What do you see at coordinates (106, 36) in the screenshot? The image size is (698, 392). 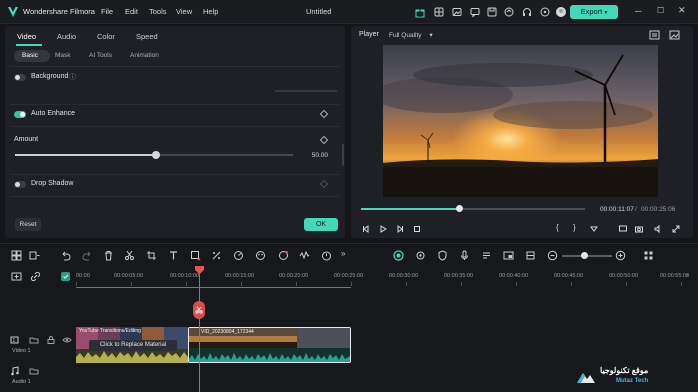 I see `tab-color: Color` at bounding box center [106, 36].